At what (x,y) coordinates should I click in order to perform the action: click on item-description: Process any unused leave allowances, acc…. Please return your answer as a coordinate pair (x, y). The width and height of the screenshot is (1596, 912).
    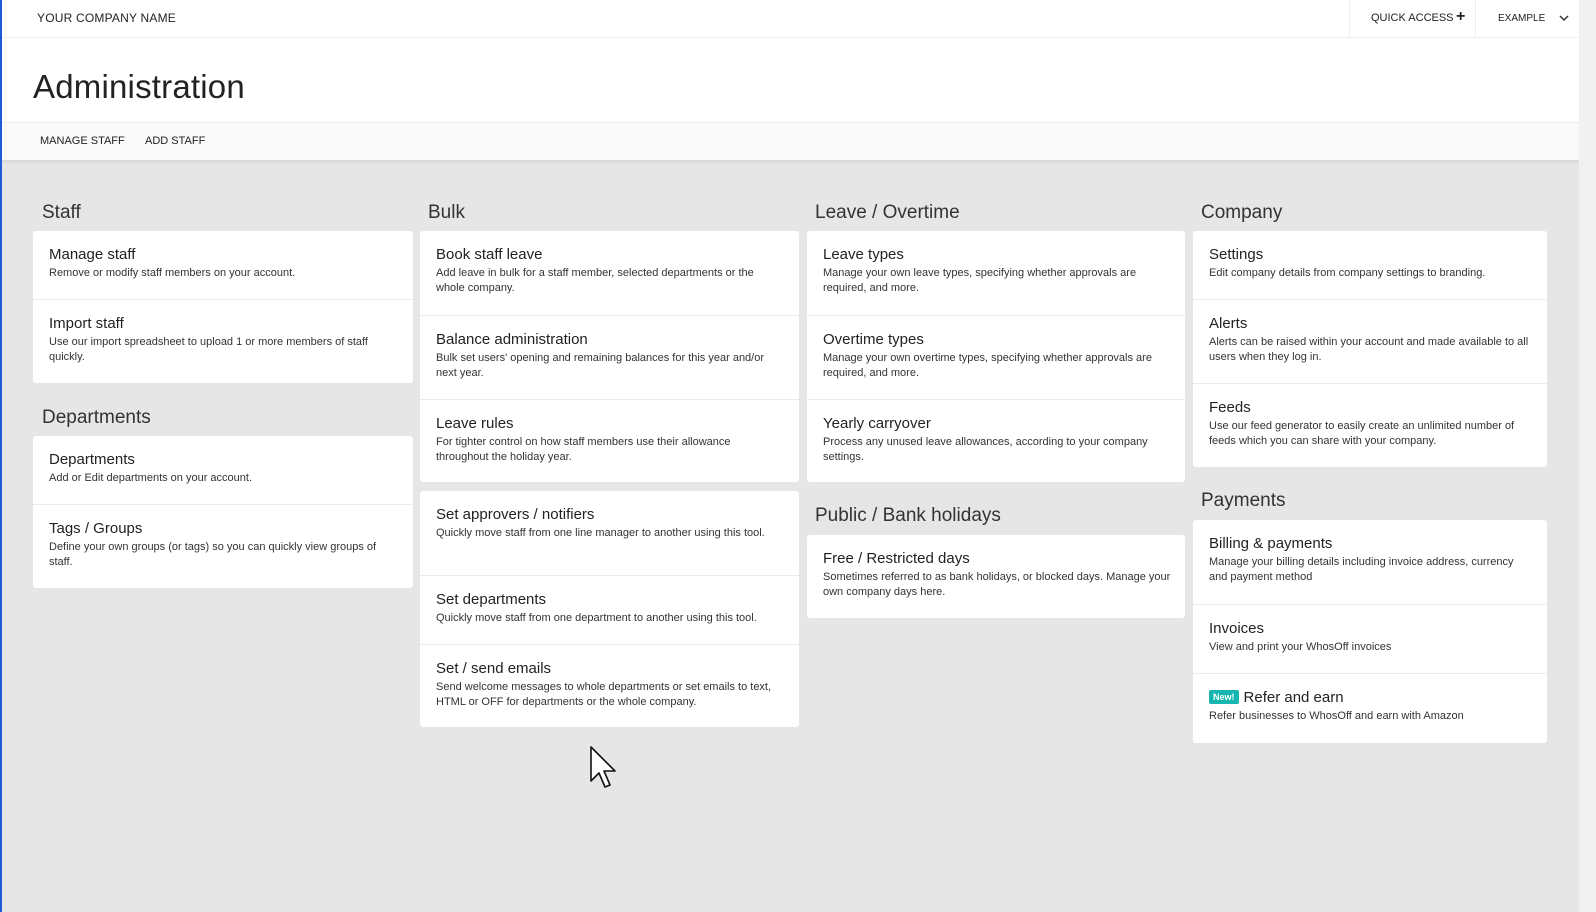
    Looking at the image, I should click on (985, 449).